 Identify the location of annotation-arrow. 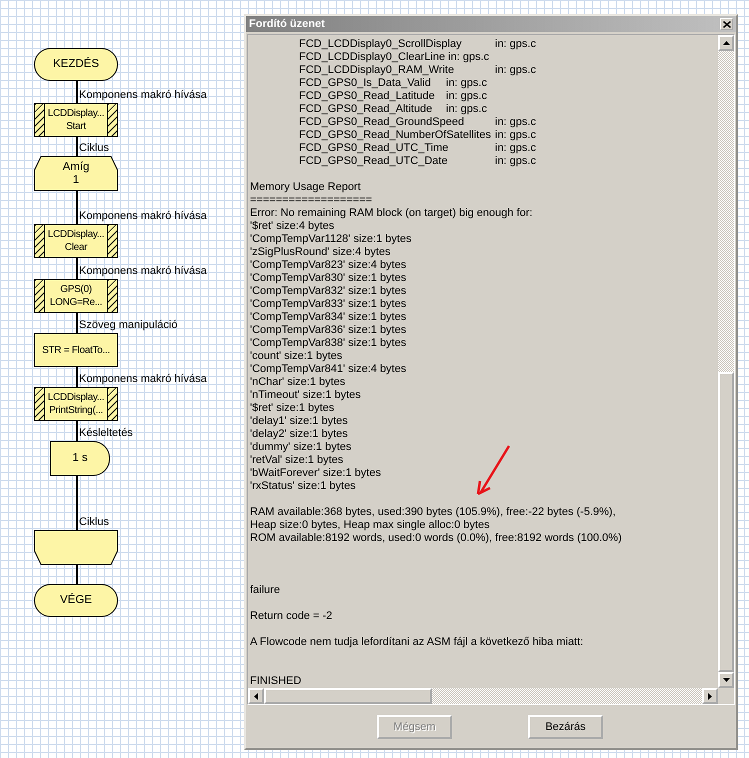
(494, 470).